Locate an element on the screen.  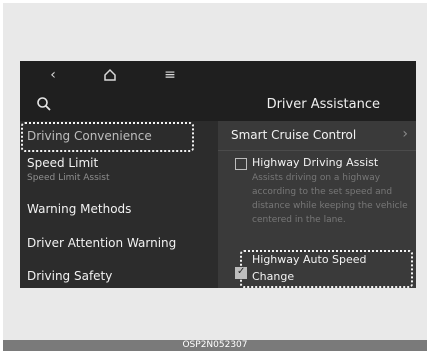
search-icon is located at coordinates (44, 104).